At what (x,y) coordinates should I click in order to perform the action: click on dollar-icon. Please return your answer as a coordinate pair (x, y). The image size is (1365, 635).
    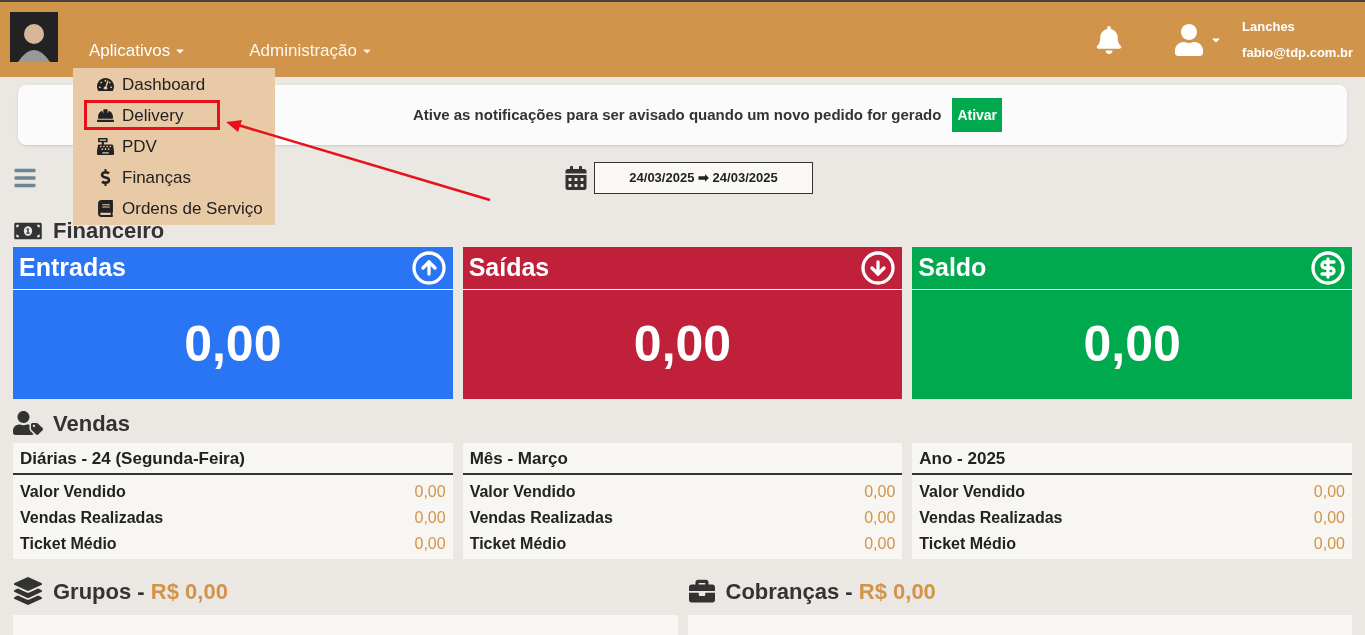
    Looking at the image, I should click on (1328, 268).